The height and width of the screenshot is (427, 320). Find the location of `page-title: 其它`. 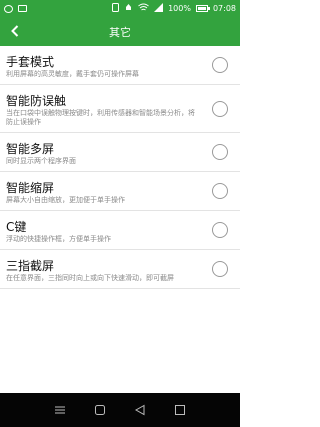

page-title: 其它 is located at coordinates (120, 32).